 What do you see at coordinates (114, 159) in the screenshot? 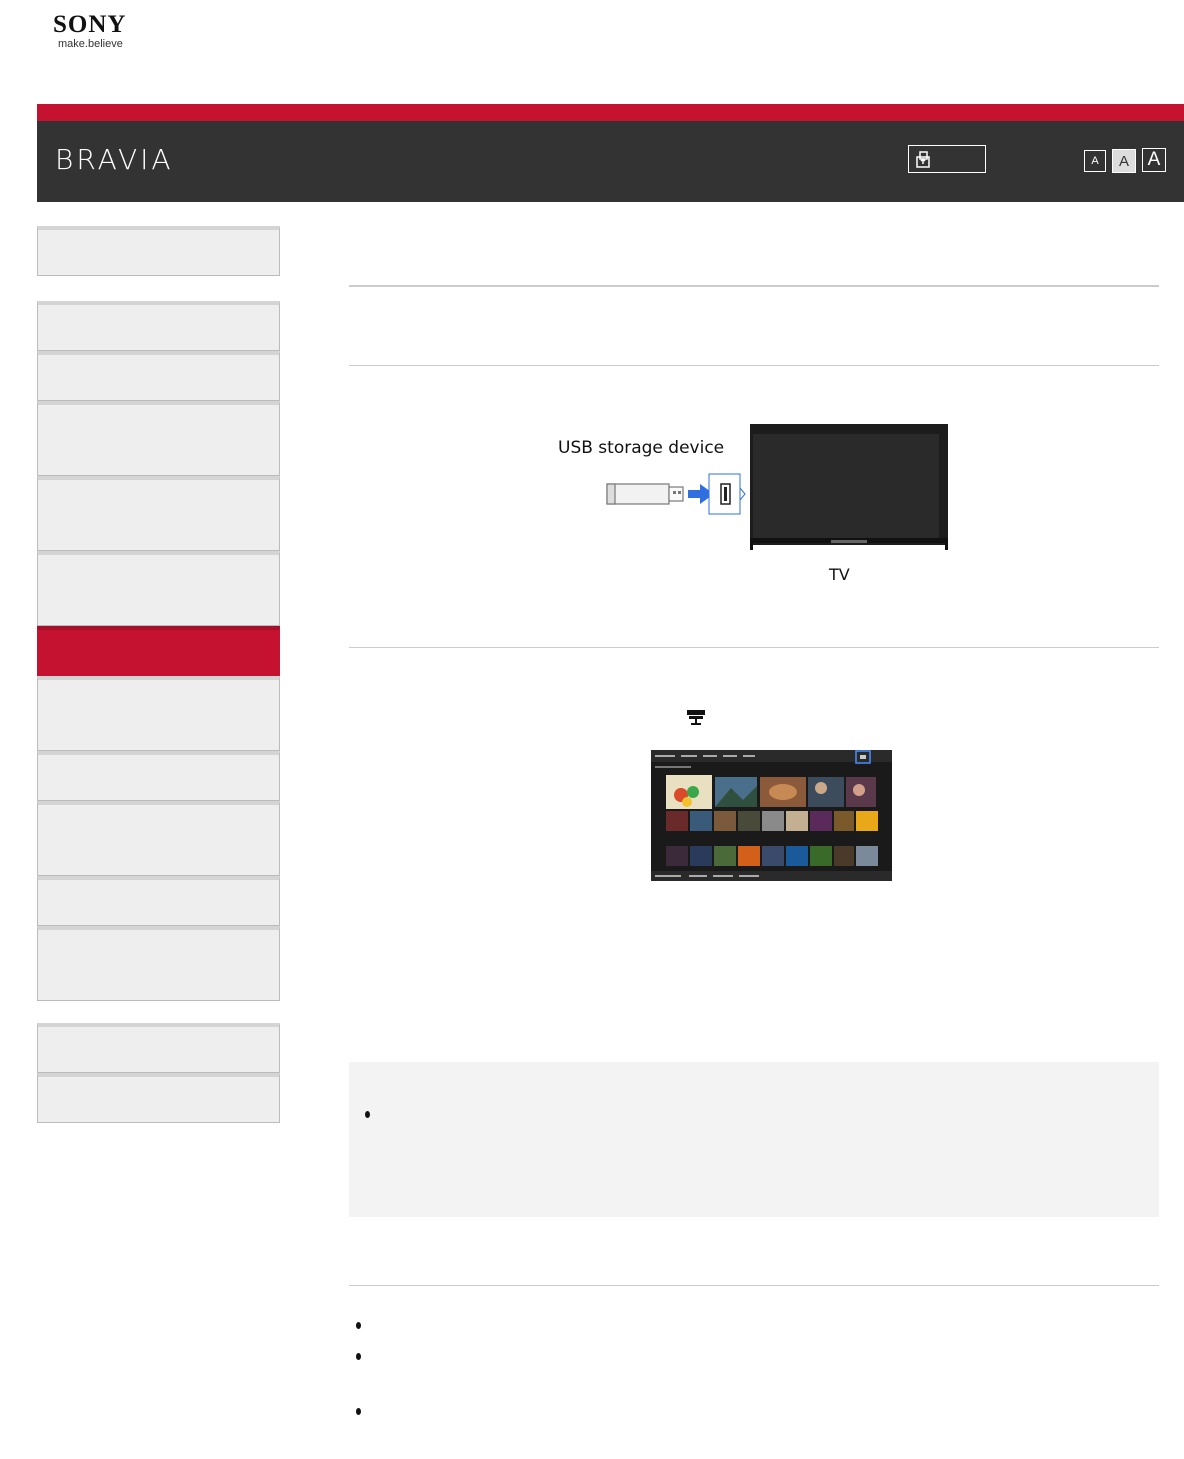
I see `product-title: BRAVIA` at bounding box center [114, 159].